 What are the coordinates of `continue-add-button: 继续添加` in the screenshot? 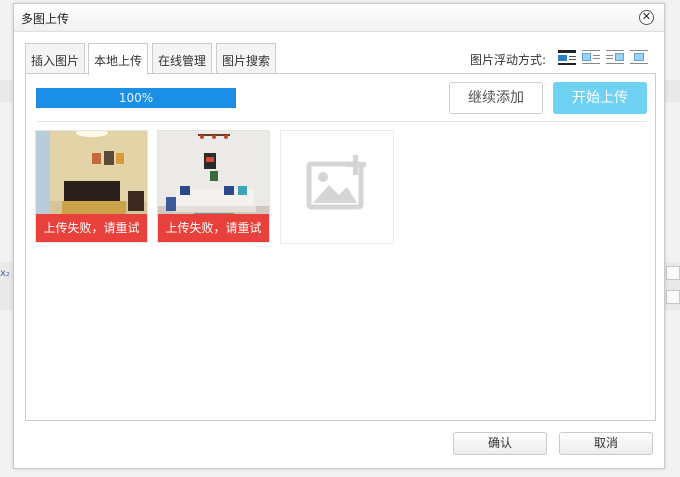 It's located at (496, 98).